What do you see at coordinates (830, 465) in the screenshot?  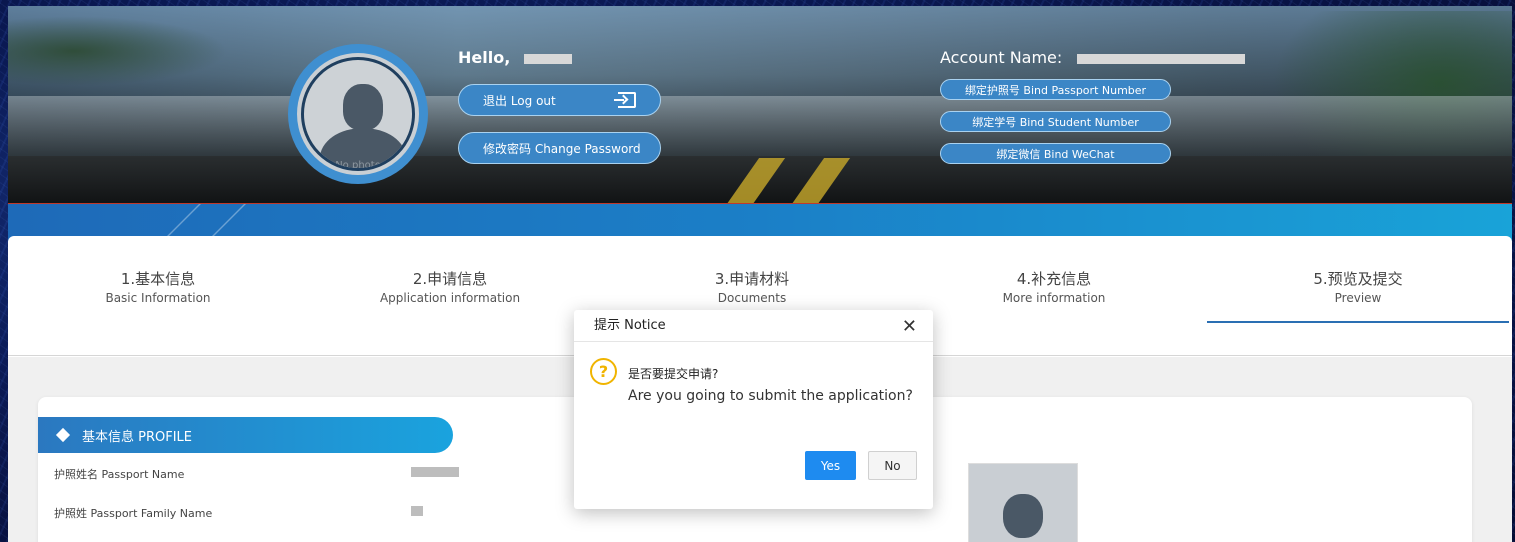 I see `yes-button: Yes` at bounding box center [830, 465].